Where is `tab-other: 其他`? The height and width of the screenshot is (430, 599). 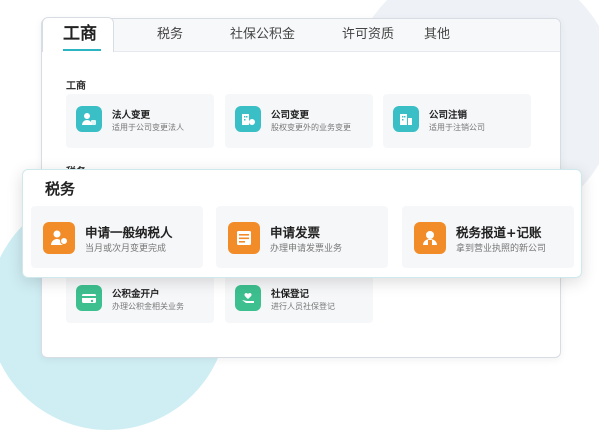 tab-other: 其他 is located at coordinates (437, 35).